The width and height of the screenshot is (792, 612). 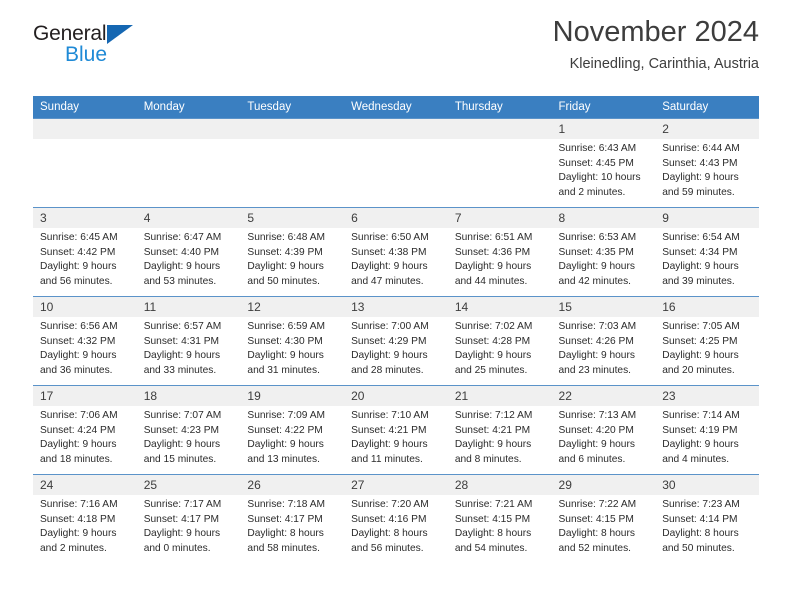 What do you see at coordinates (180, 281) in the screenshot?
I see `daylight-duration-line2: and 53 minutes.` at bounding box center [180, 281].